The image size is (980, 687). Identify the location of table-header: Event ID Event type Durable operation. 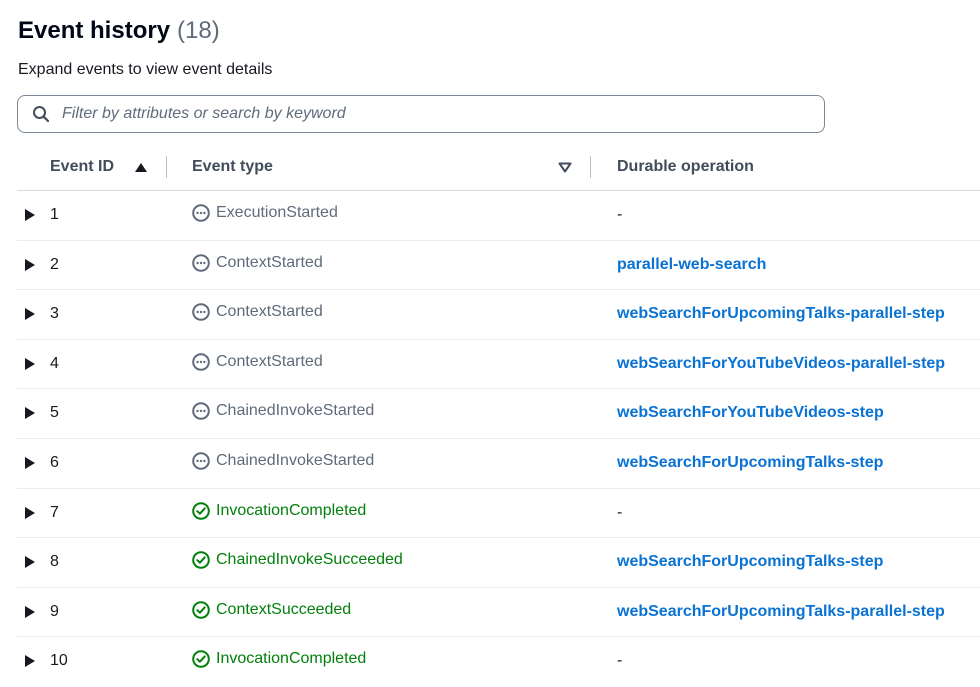
(498, 167).